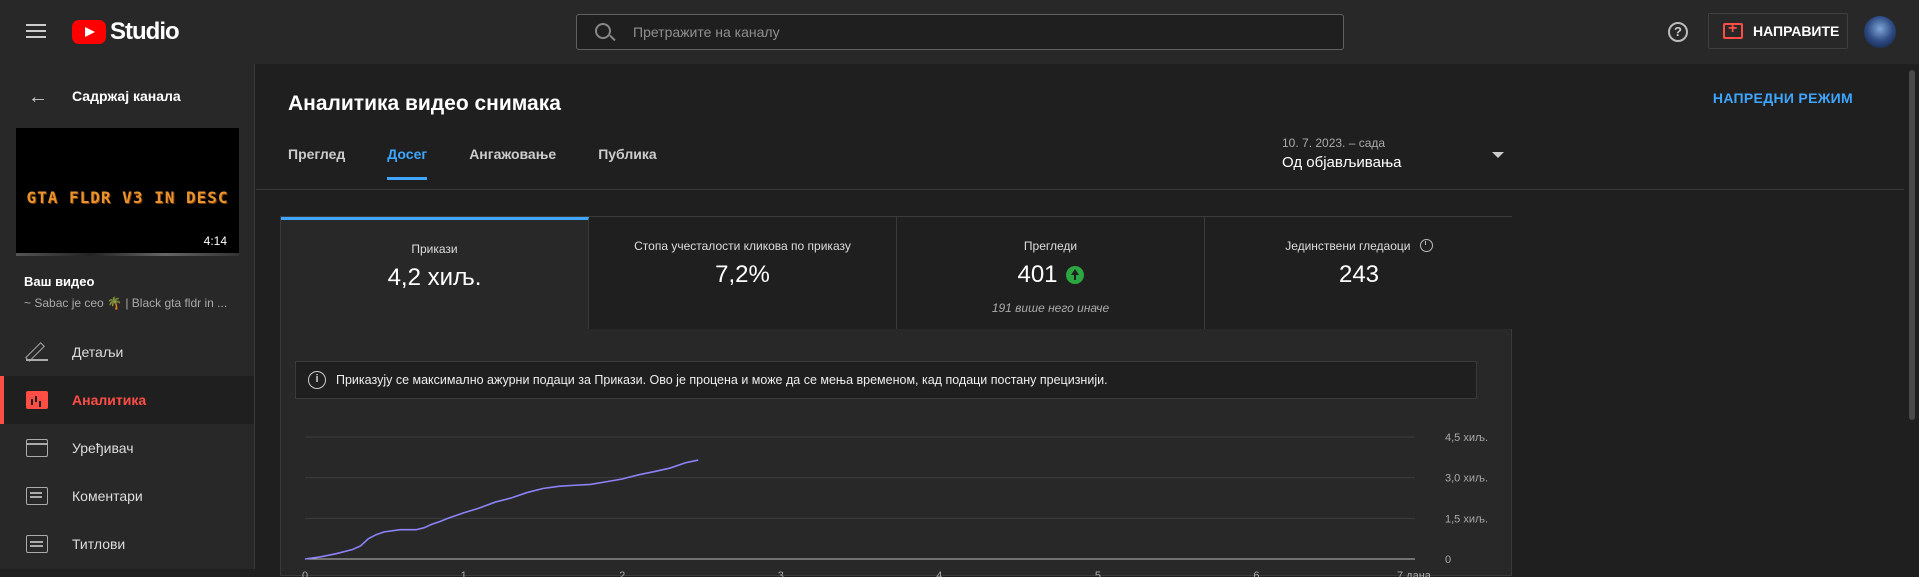 Image resolution: width=1919 pixels, height=577 pixels. I want to click on subtitles-icon, so click(37, 544).